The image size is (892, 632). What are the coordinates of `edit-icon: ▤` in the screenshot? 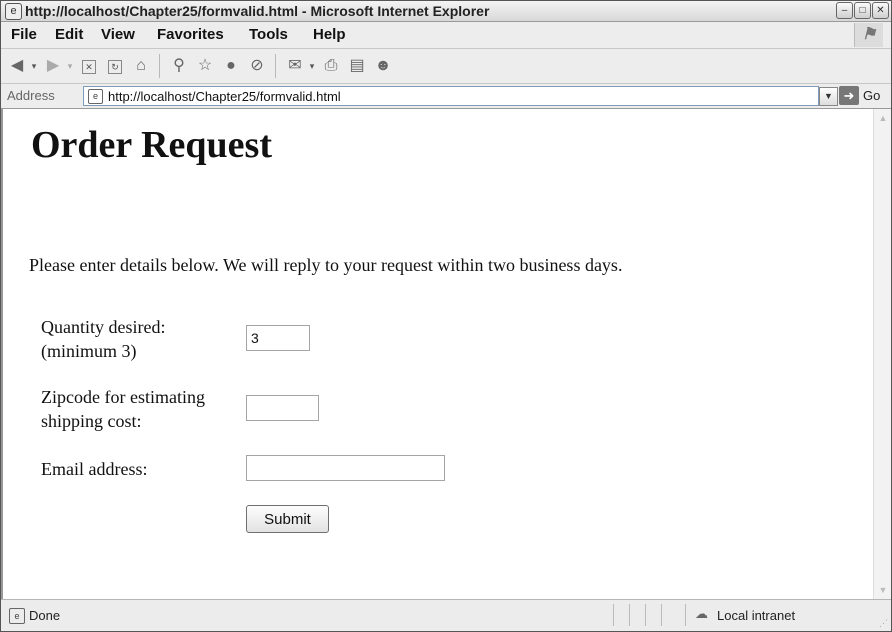 It's located at (357, 66).